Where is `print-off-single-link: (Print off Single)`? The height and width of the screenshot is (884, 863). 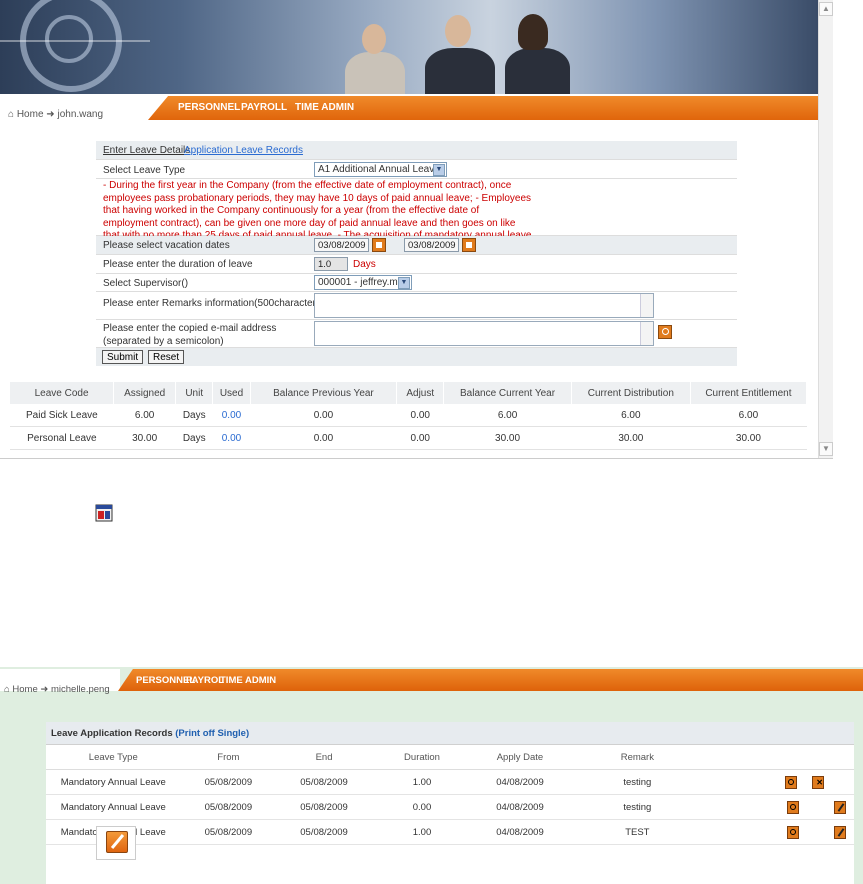
print-off-single-link: (Print off Single) is located at coordinates (212, 733).